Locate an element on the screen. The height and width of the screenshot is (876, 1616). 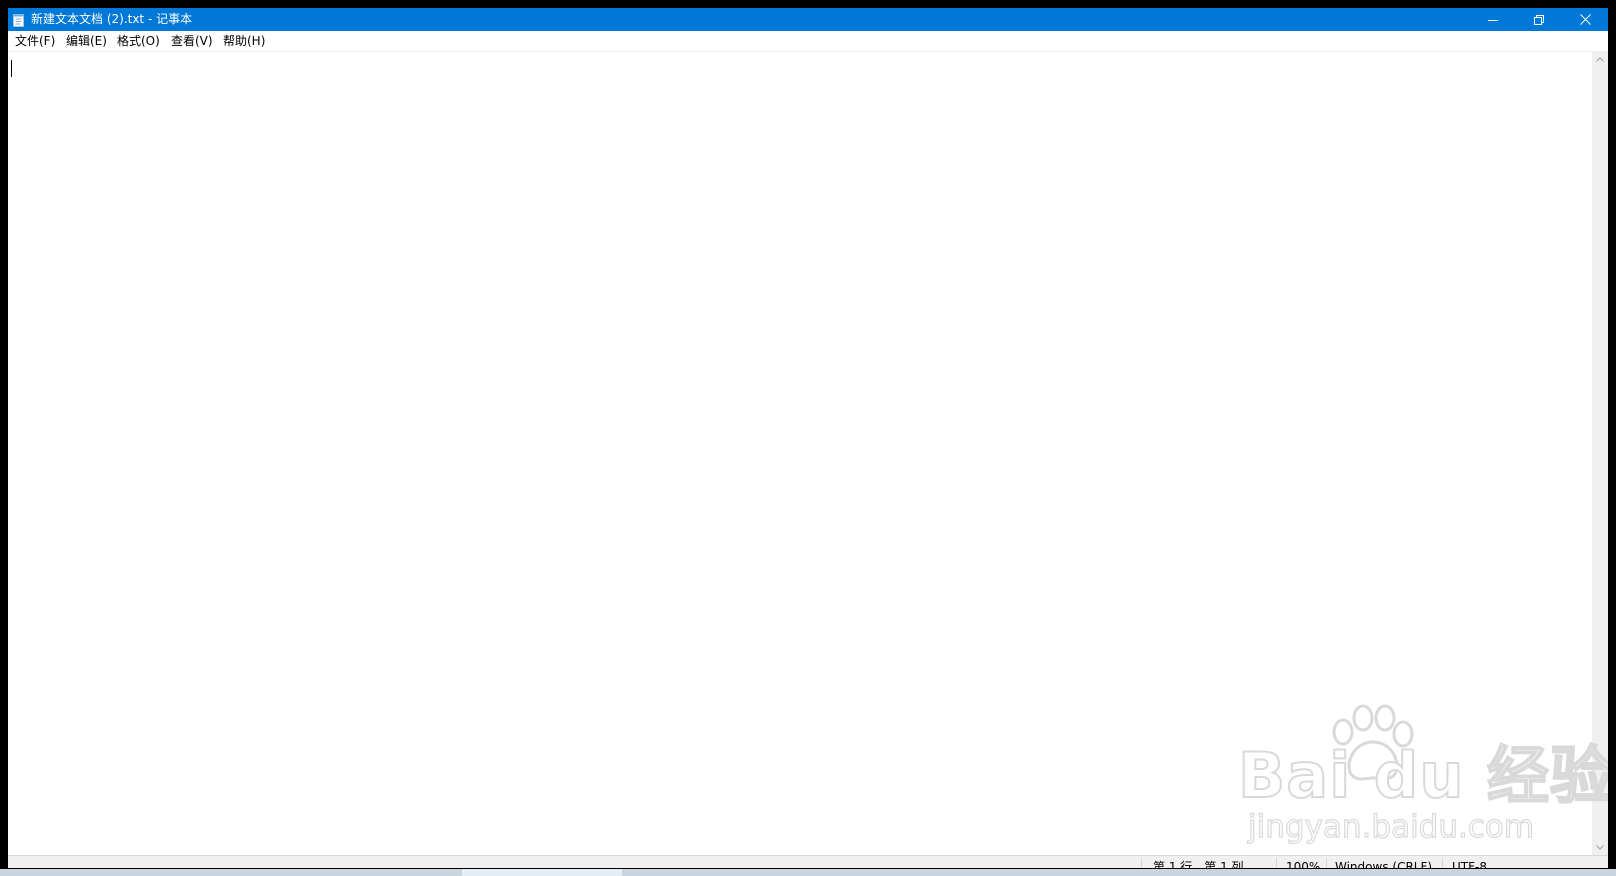
vertical-scrollbar is located at coordinates (1600, 453).